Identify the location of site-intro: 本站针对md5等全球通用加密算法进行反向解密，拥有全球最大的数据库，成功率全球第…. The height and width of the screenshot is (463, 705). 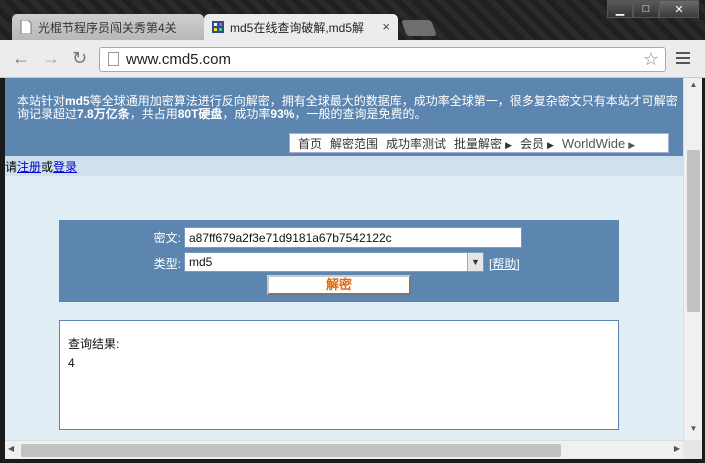
(347, 107).